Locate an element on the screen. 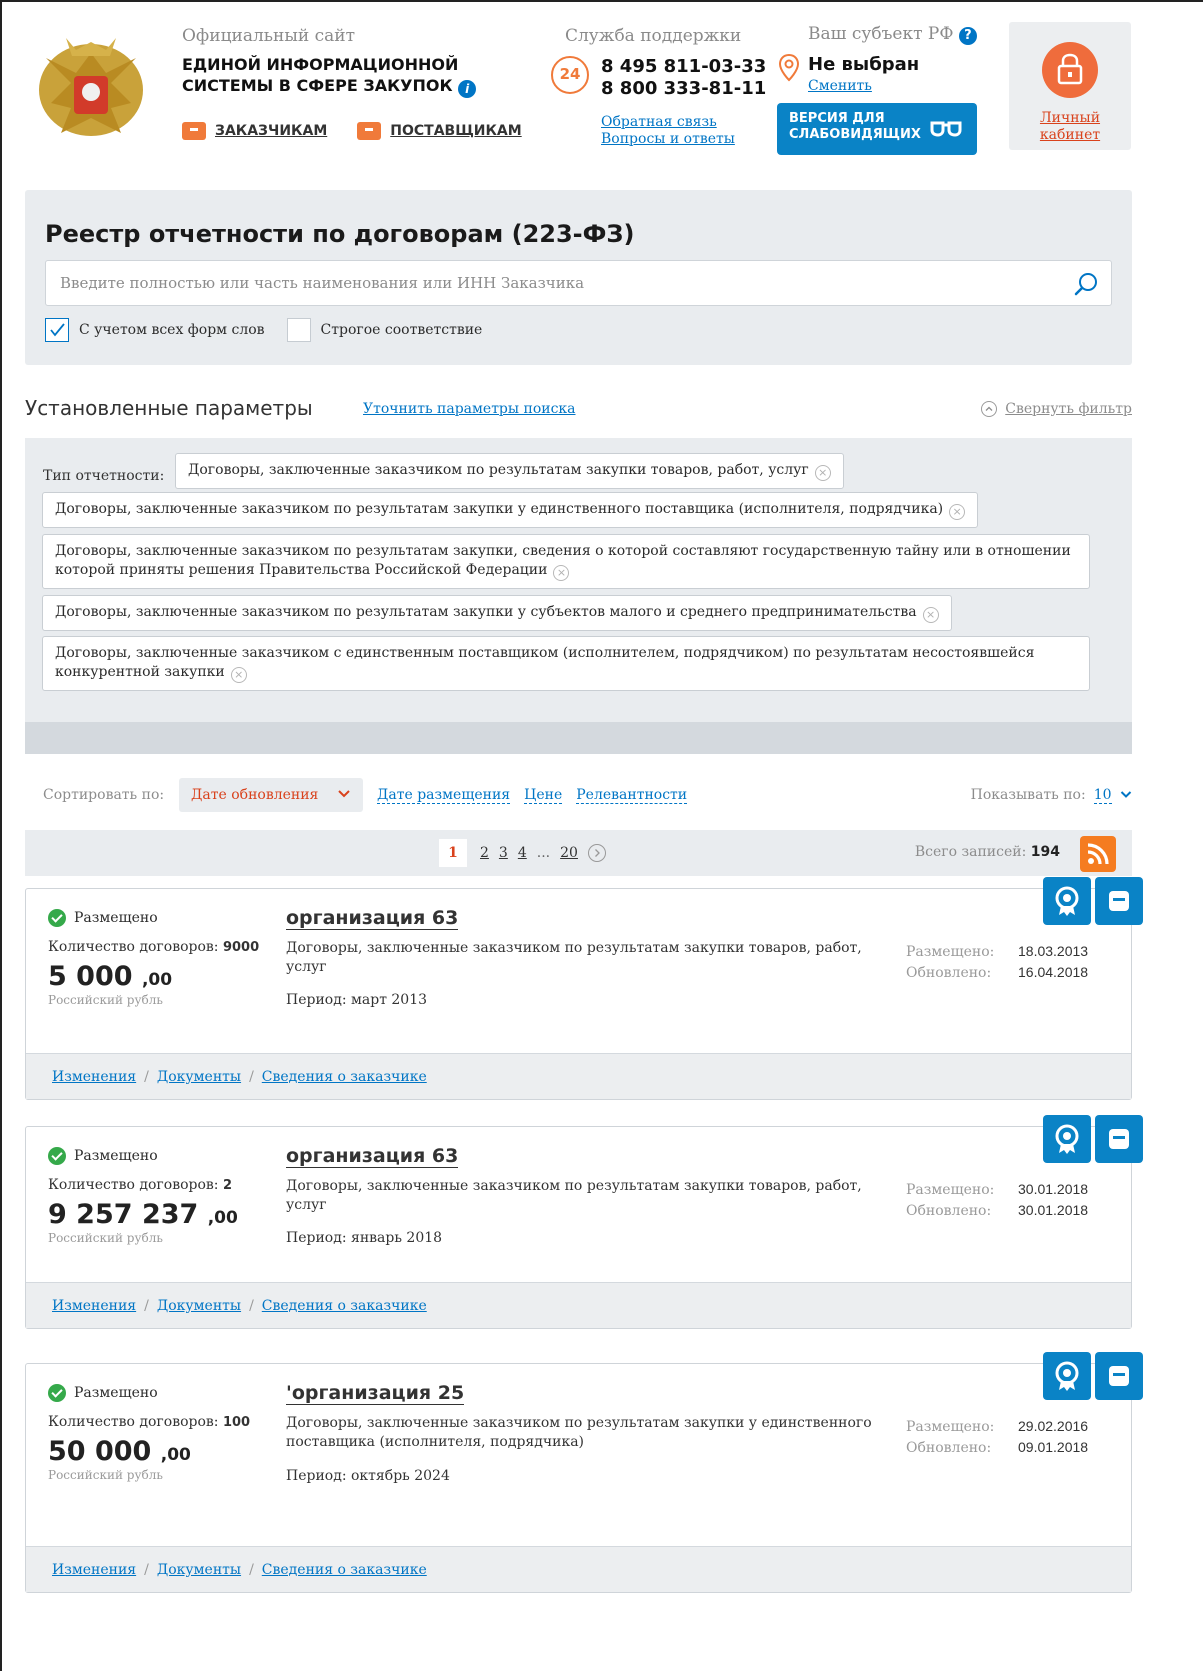 The height and width of the screenshot is (1671, 1203). page-link: 2 is located at coordinates (484, 853).